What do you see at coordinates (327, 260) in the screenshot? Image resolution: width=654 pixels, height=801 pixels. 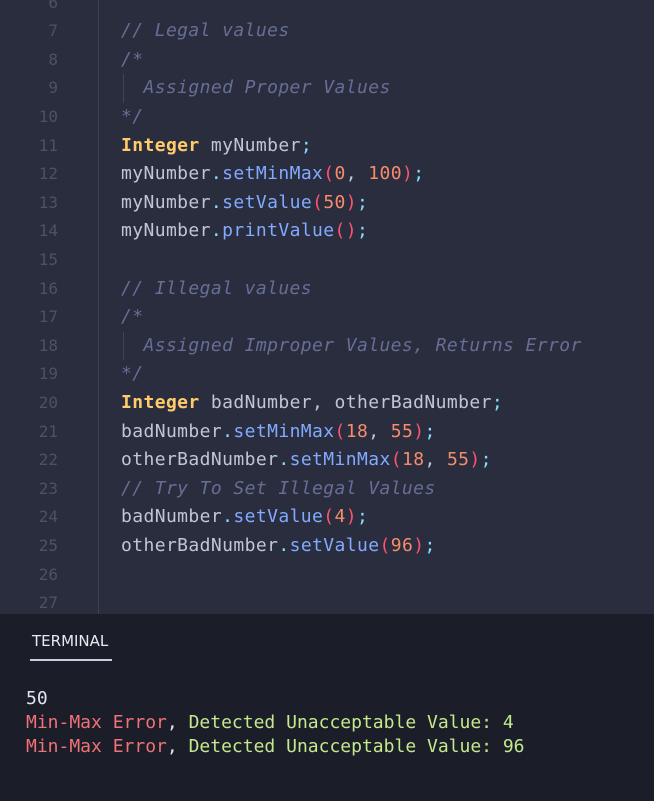 I see `code-line: 15` at bounding box center [327, 260].